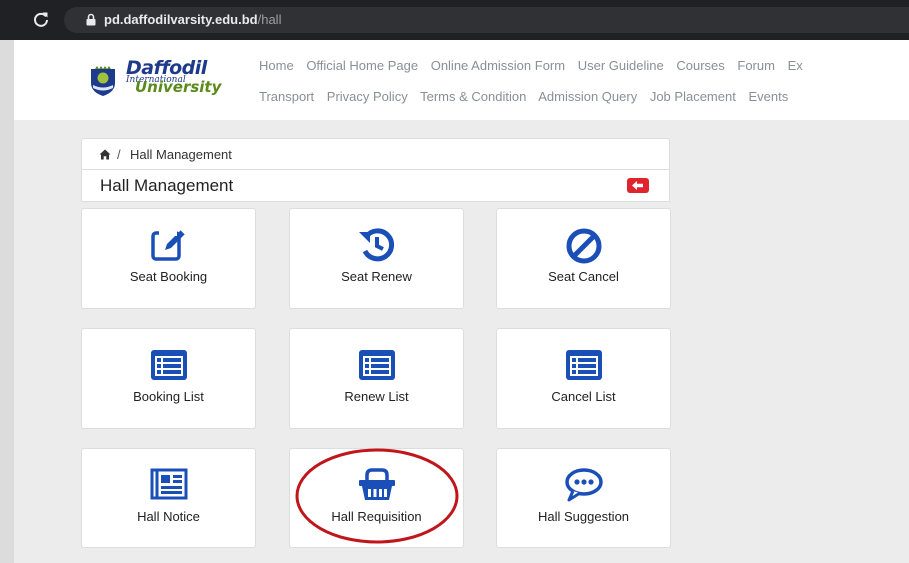  I want to click on nav-link-job-placement: Job Placement, so click(693, 96).